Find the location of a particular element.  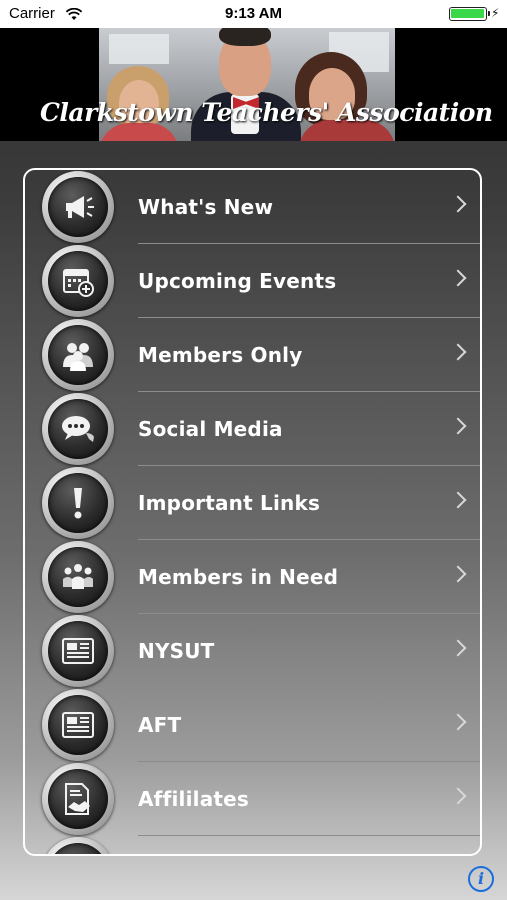

info-icon: i is located at coordinates (481, 878).